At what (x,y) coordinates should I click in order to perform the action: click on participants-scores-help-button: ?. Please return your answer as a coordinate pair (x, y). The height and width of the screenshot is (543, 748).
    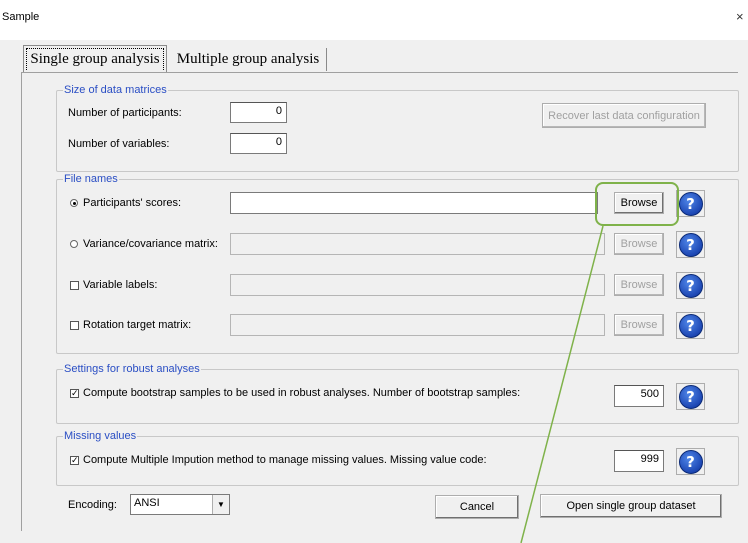
    Looking at the image, I should click on (690, 203).